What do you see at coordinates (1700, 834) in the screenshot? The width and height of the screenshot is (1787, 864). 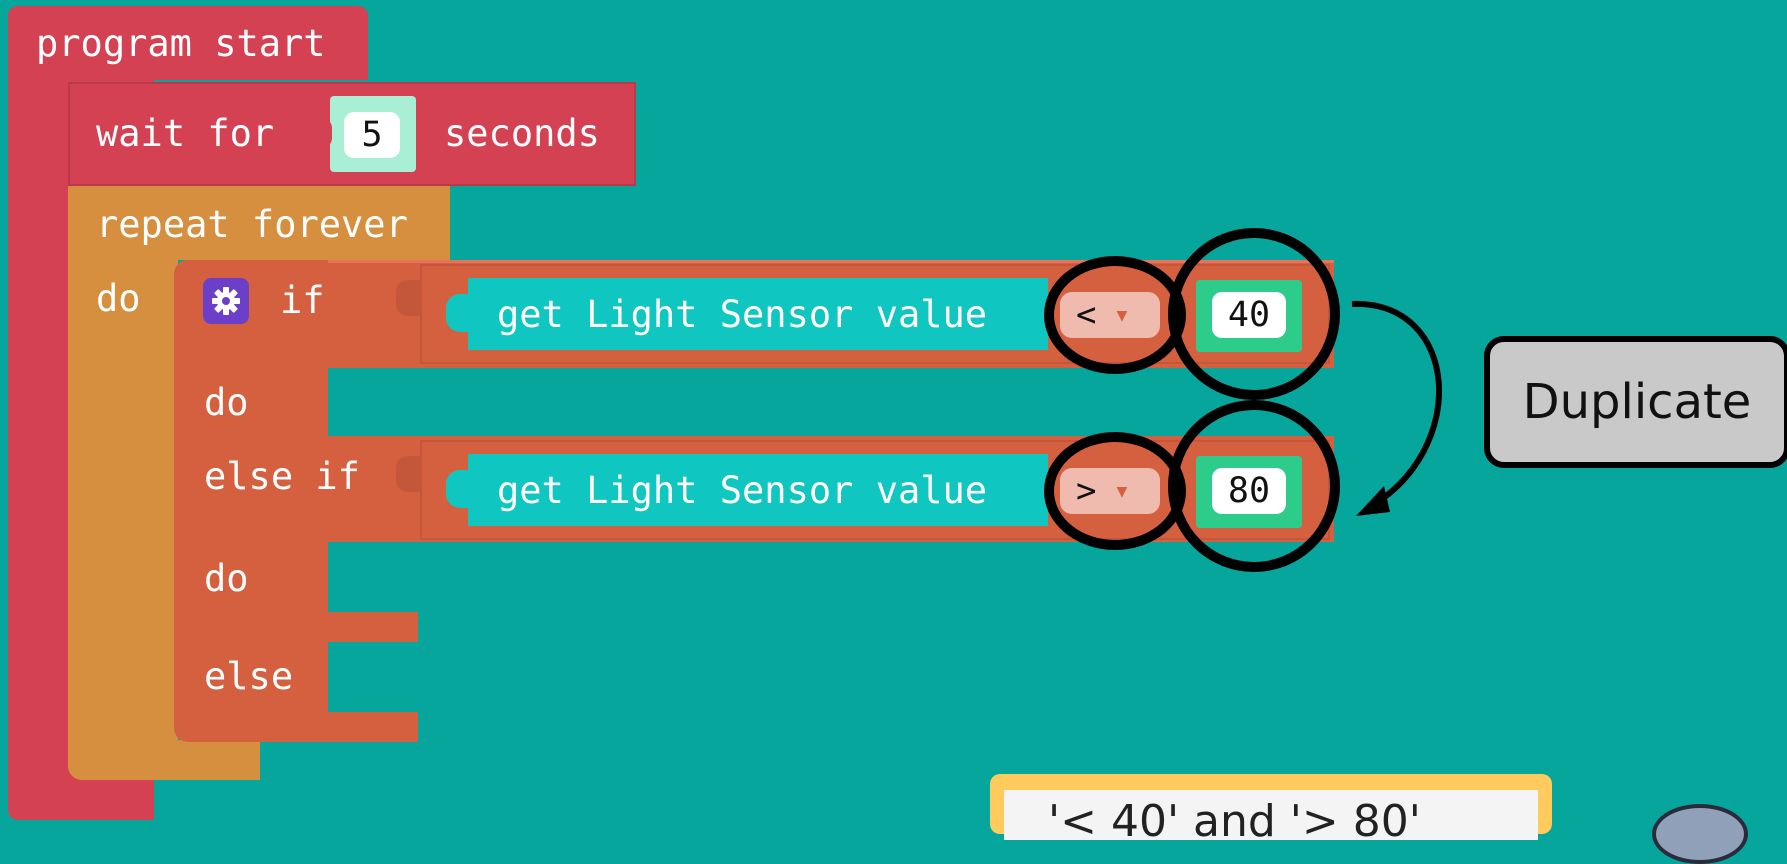 I see `avatar` at bounding box center [1700, 834].